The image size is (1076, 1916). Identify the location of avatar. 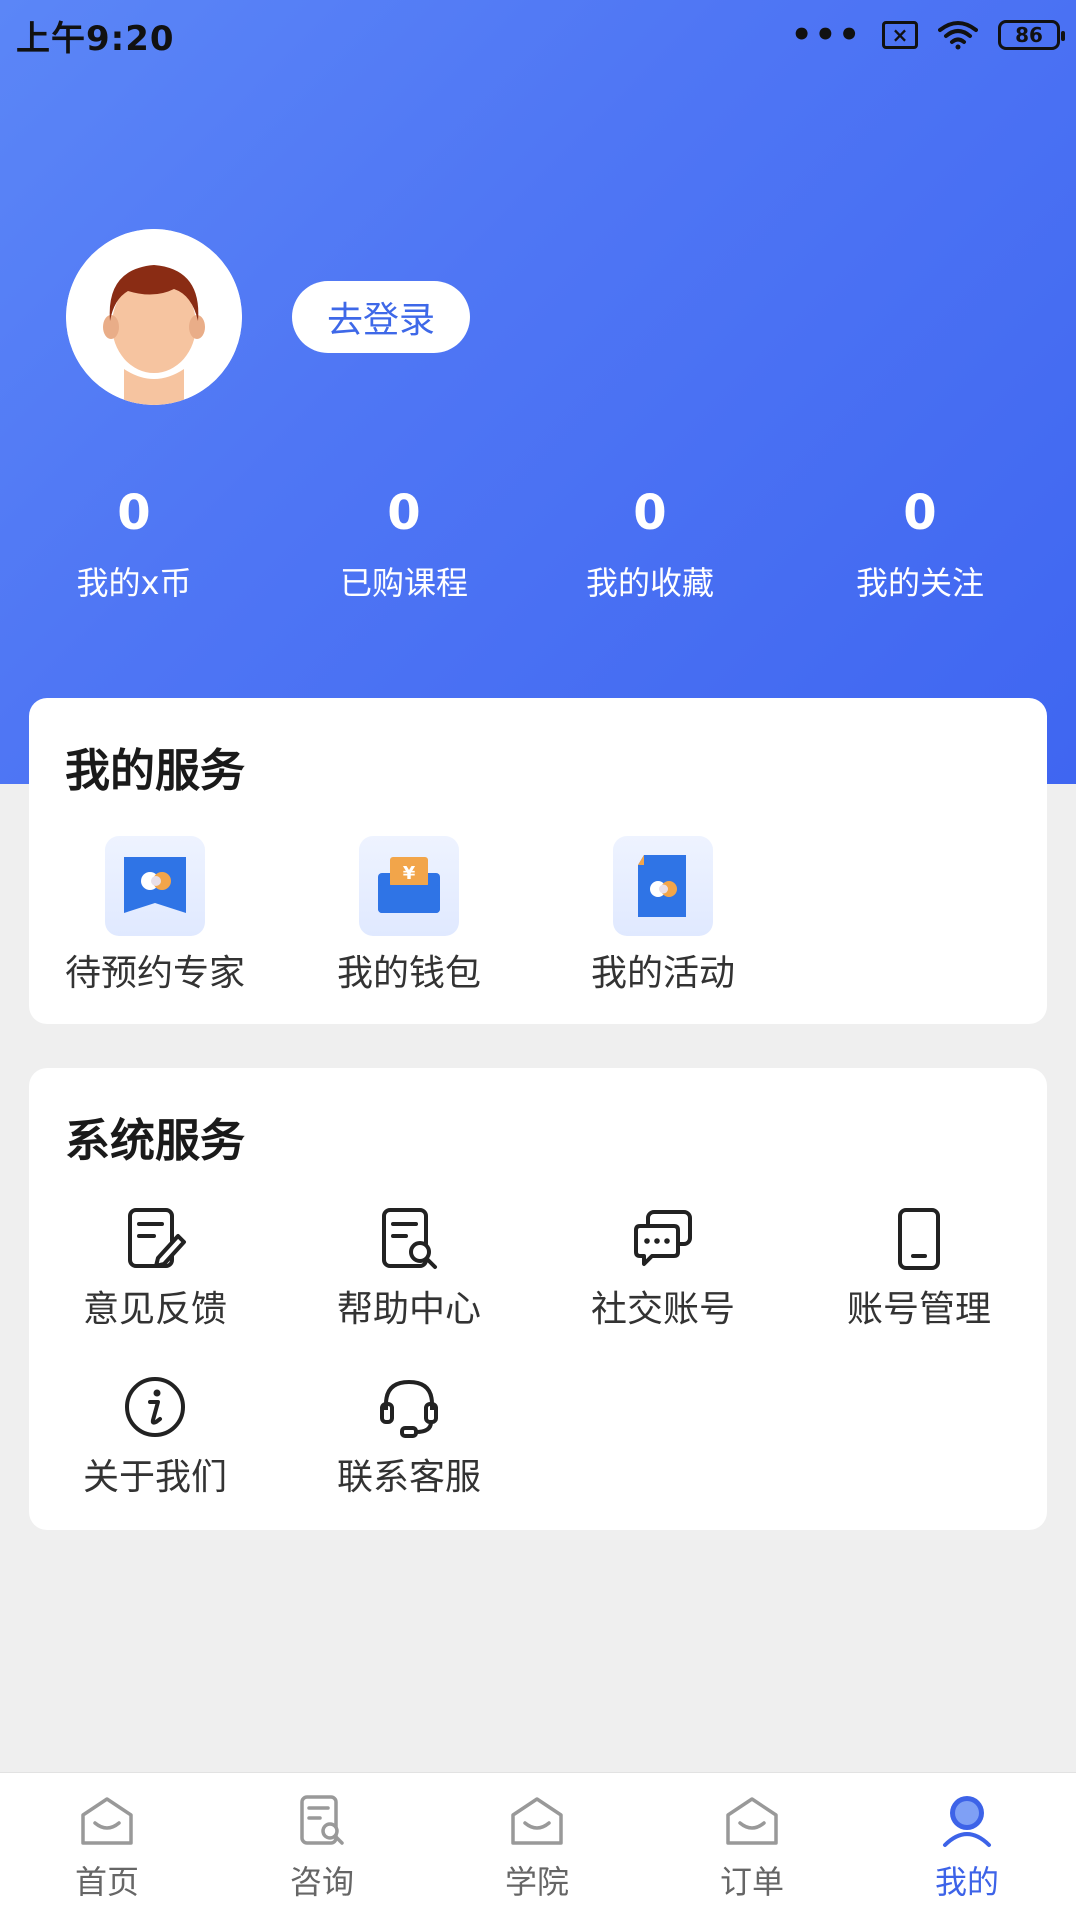
(154, 317).